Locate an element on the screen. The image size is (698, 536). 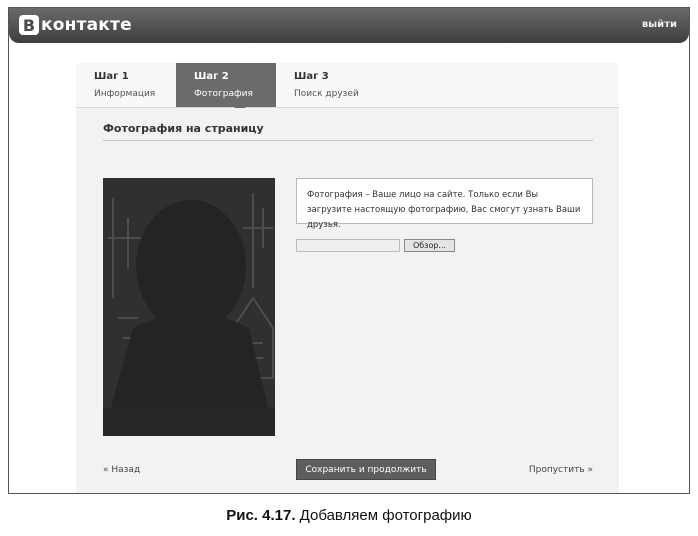
back-link: « Назад is located at coordinates (121, 470).